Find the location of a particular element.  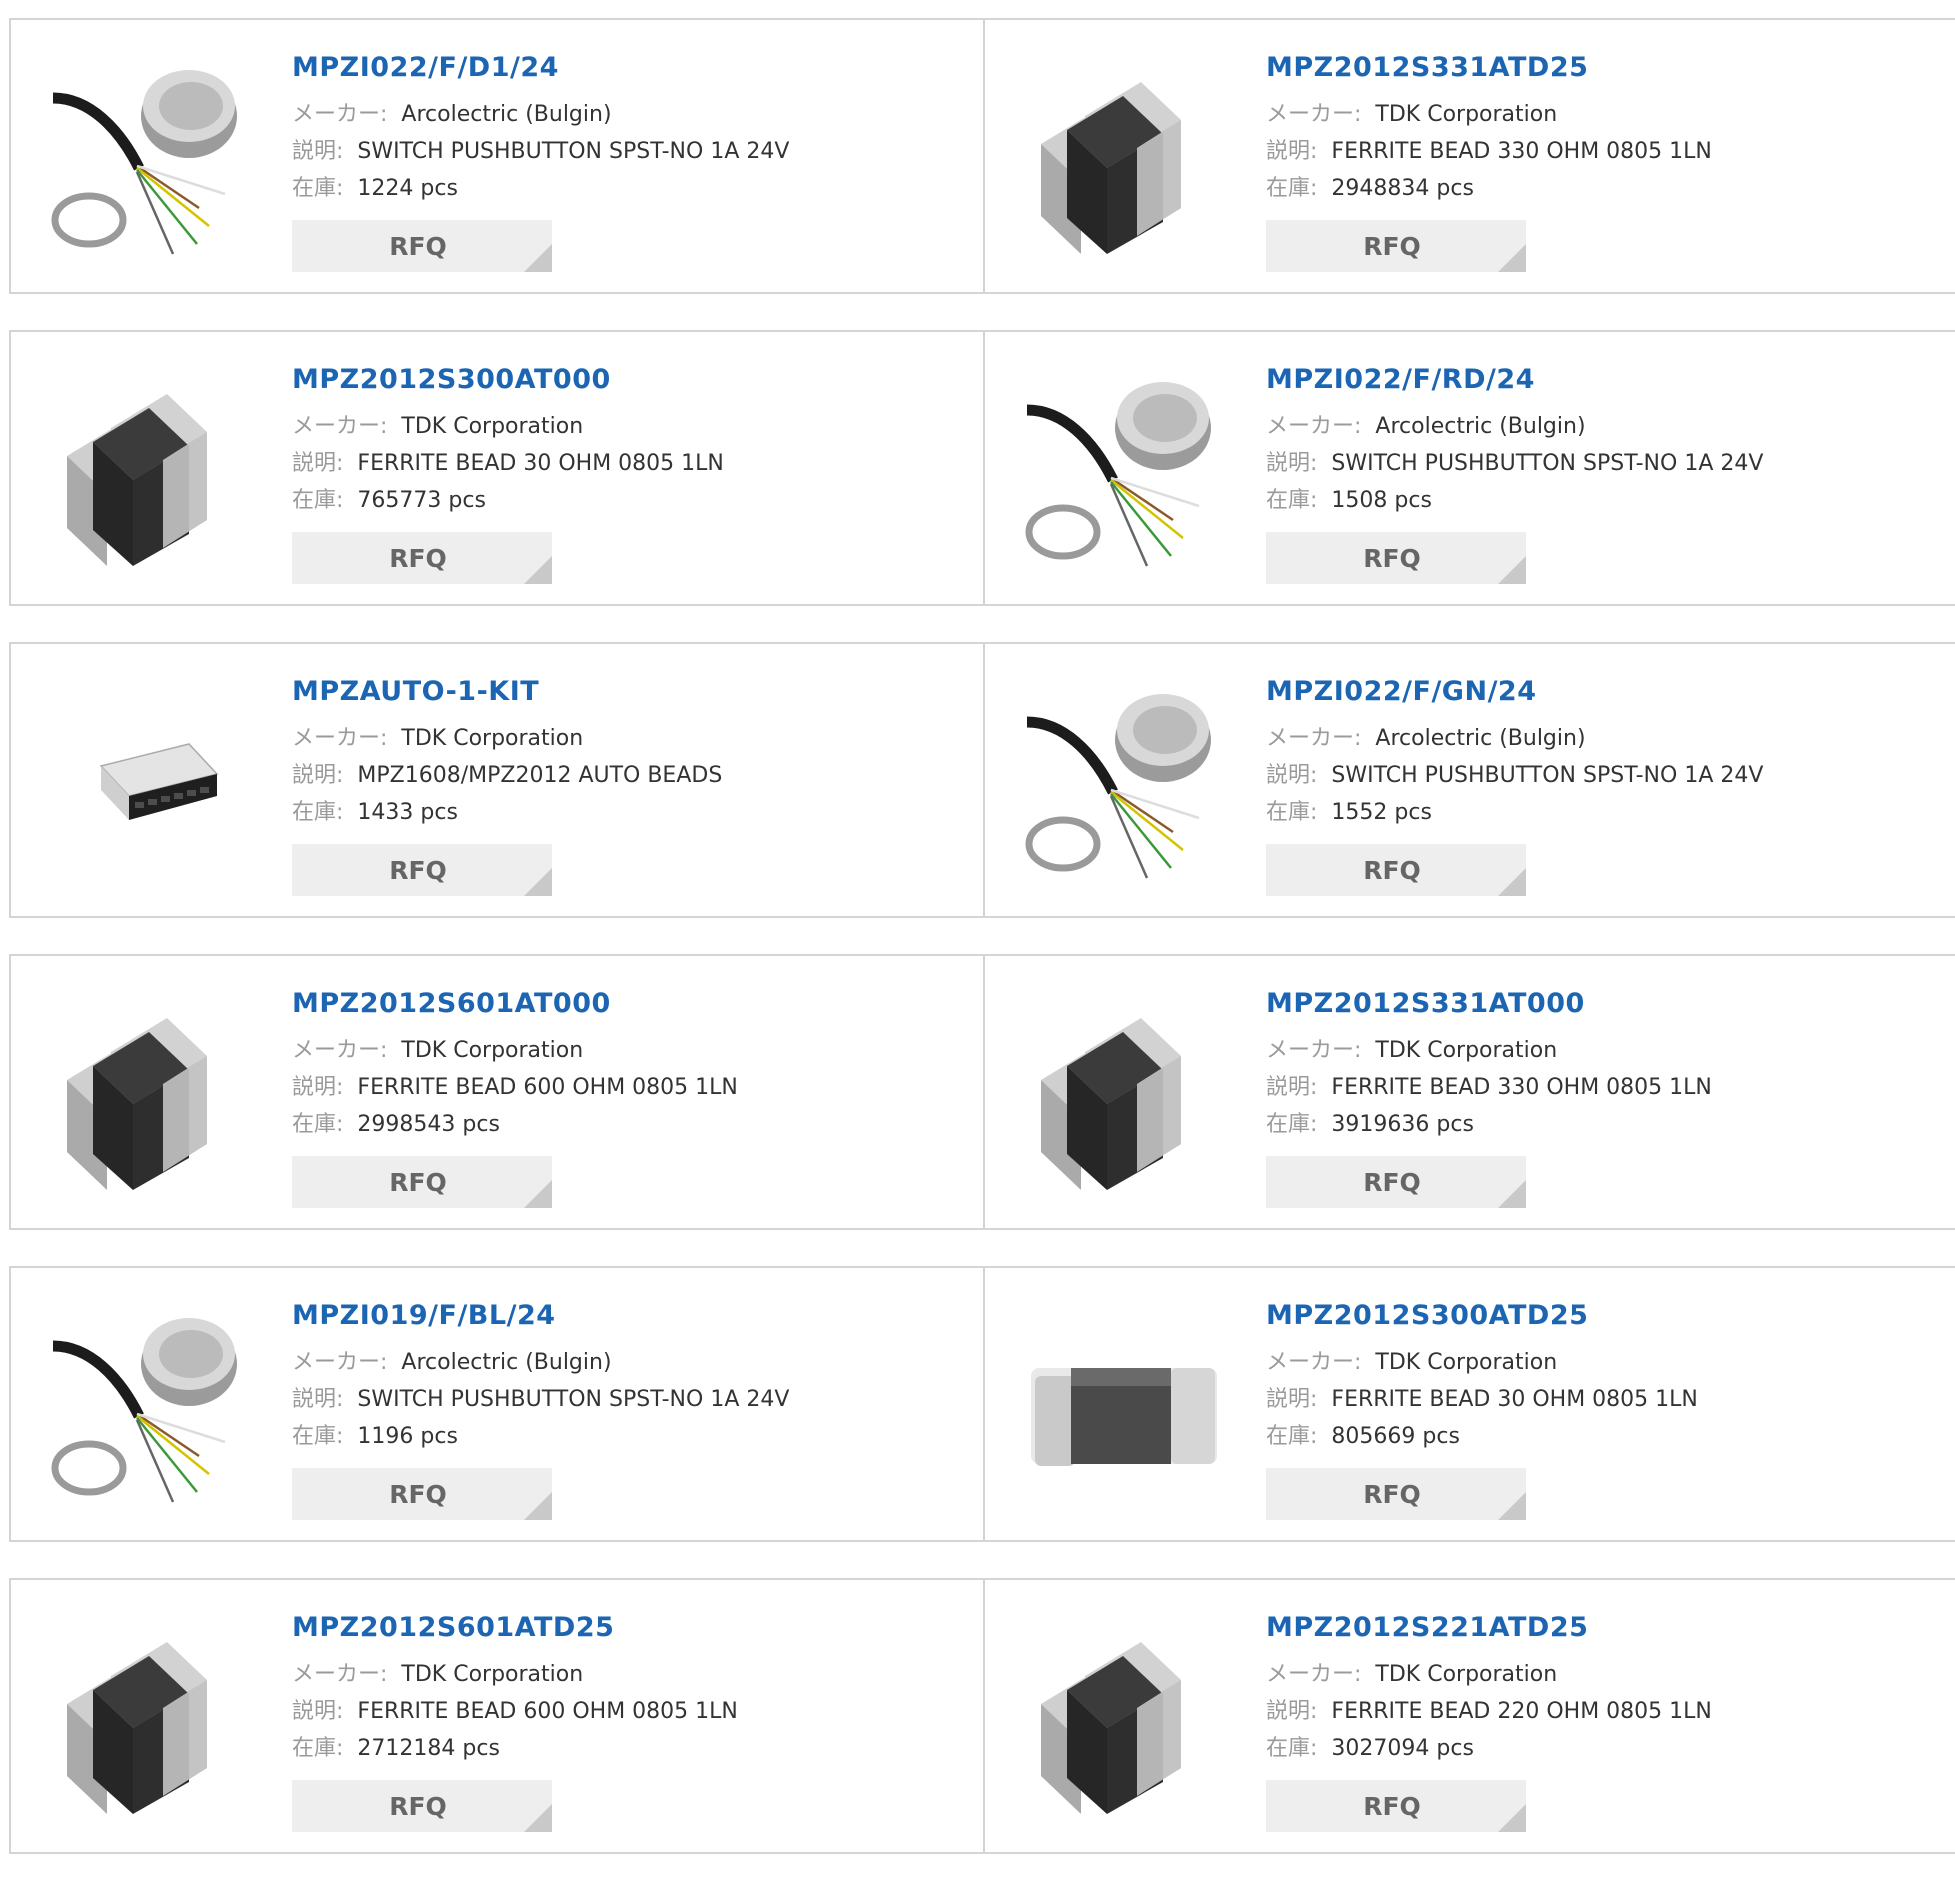

part-number-link: MPZ2012S601ATD25 is located at coordinates (632, 1628).